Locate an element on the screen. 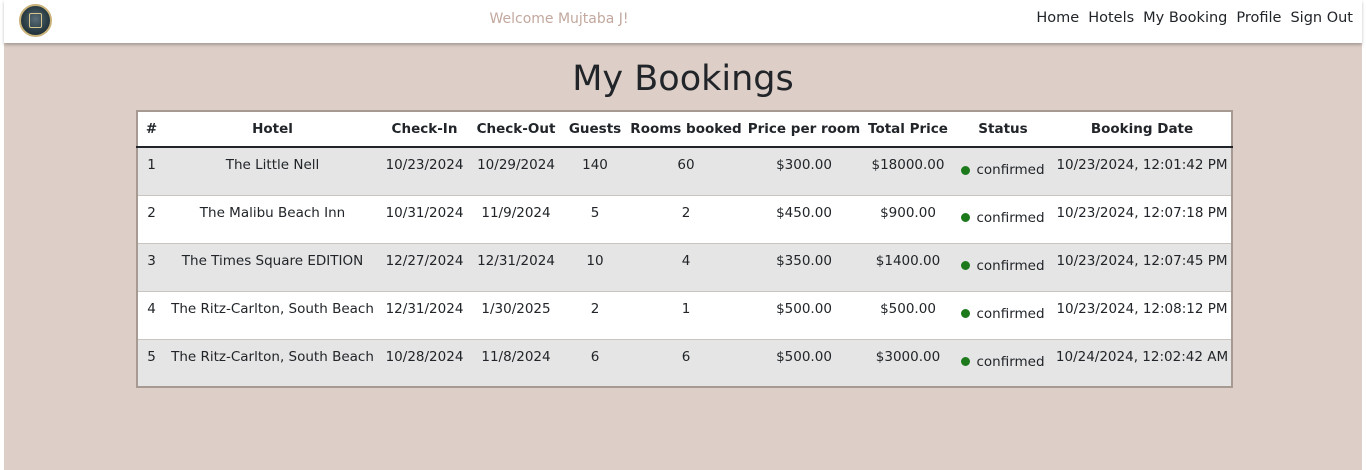  cell-booking-date: 10/23/2024, 12:08:12 PM is located at coordinates (1142, 315).